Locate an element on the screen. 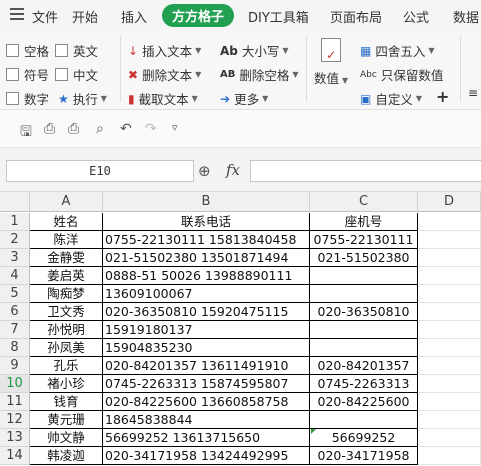 The height and width of the screenshot is (466, 481). column-header-d: D is located at coordinates (449, 202).